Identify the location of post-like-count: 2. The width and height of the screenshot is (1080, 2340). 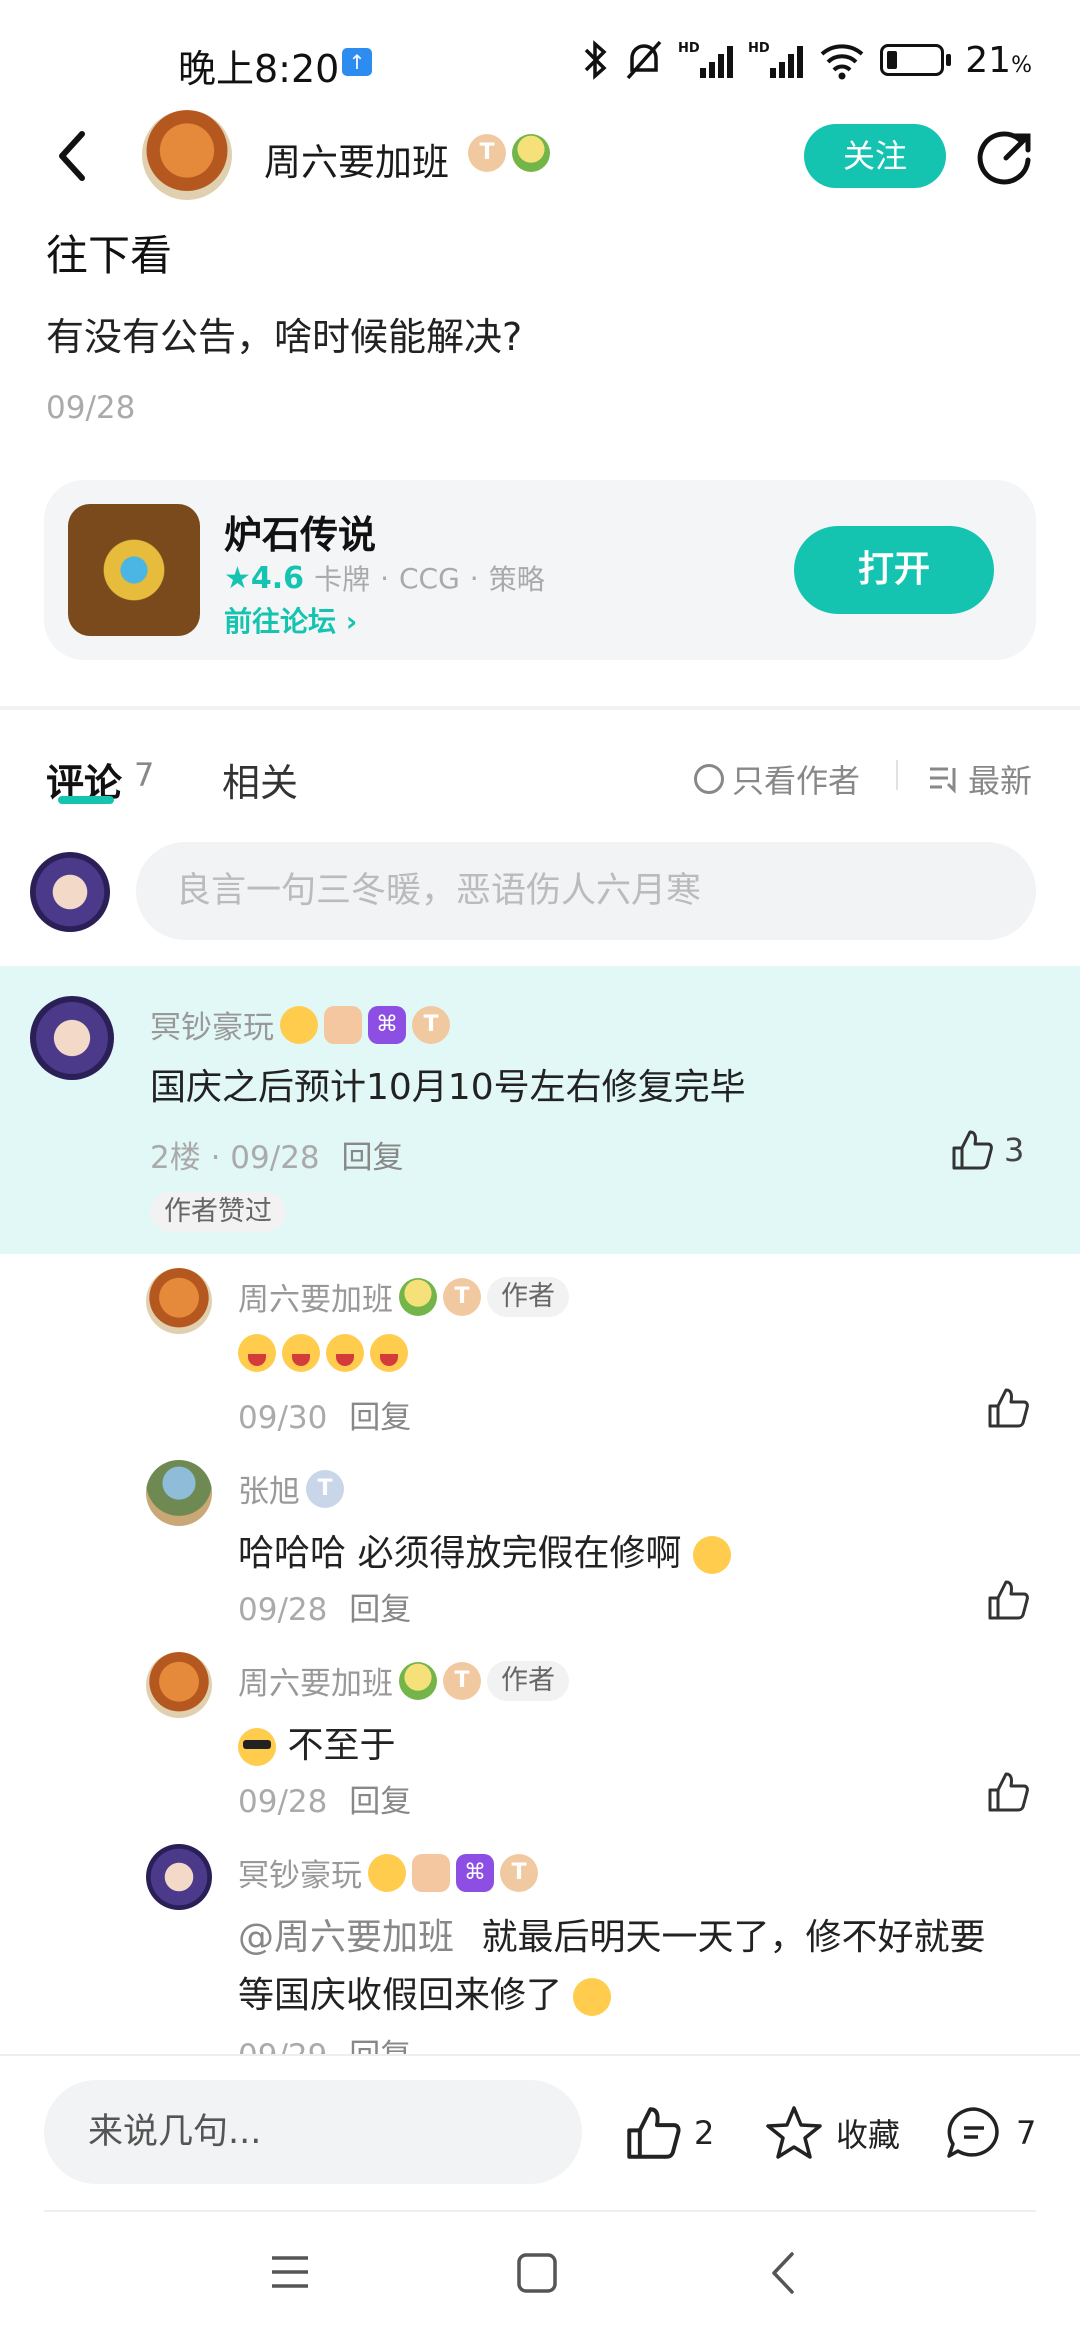
(704, 2133).